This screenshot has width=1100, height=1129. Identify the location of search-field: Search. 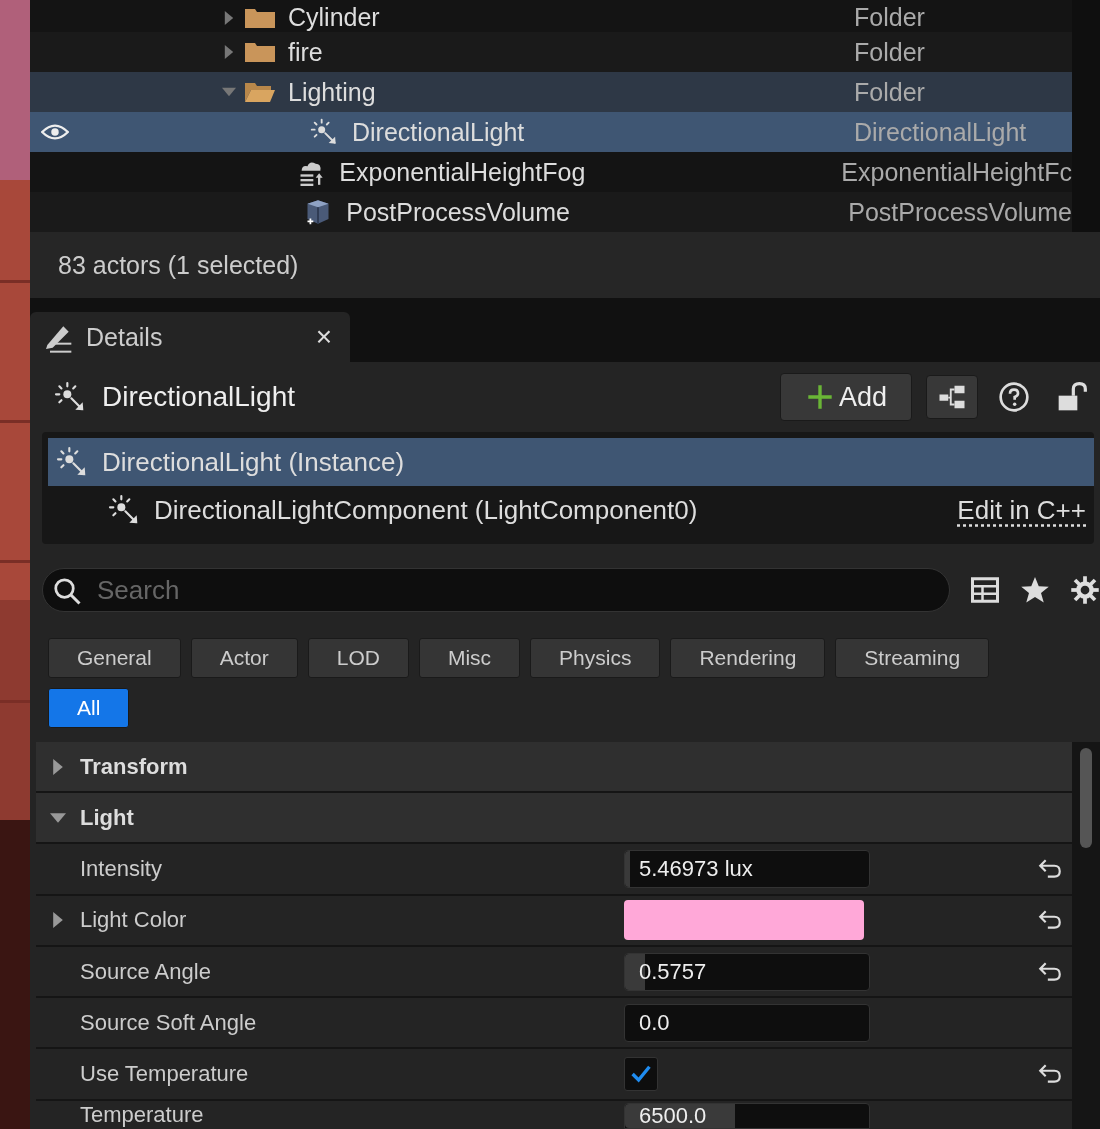
(496, 590).